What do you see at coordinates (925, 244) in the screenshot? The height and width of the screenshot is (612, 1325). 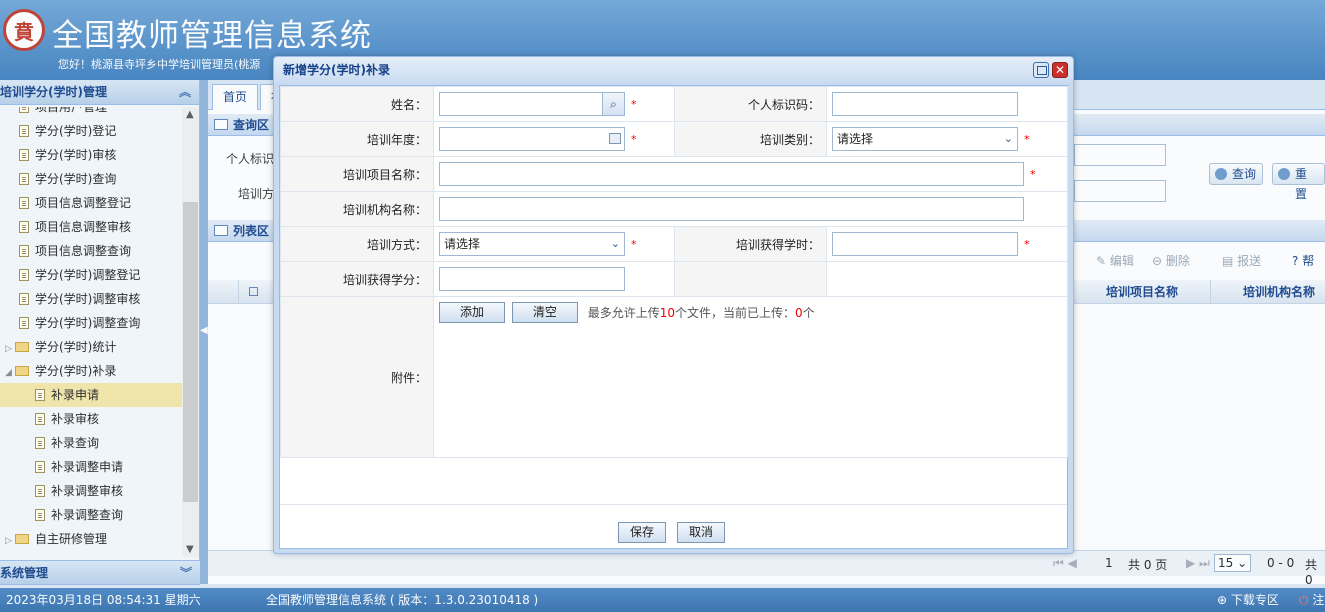 I see `hours-input` at bounding box center [925, 244].